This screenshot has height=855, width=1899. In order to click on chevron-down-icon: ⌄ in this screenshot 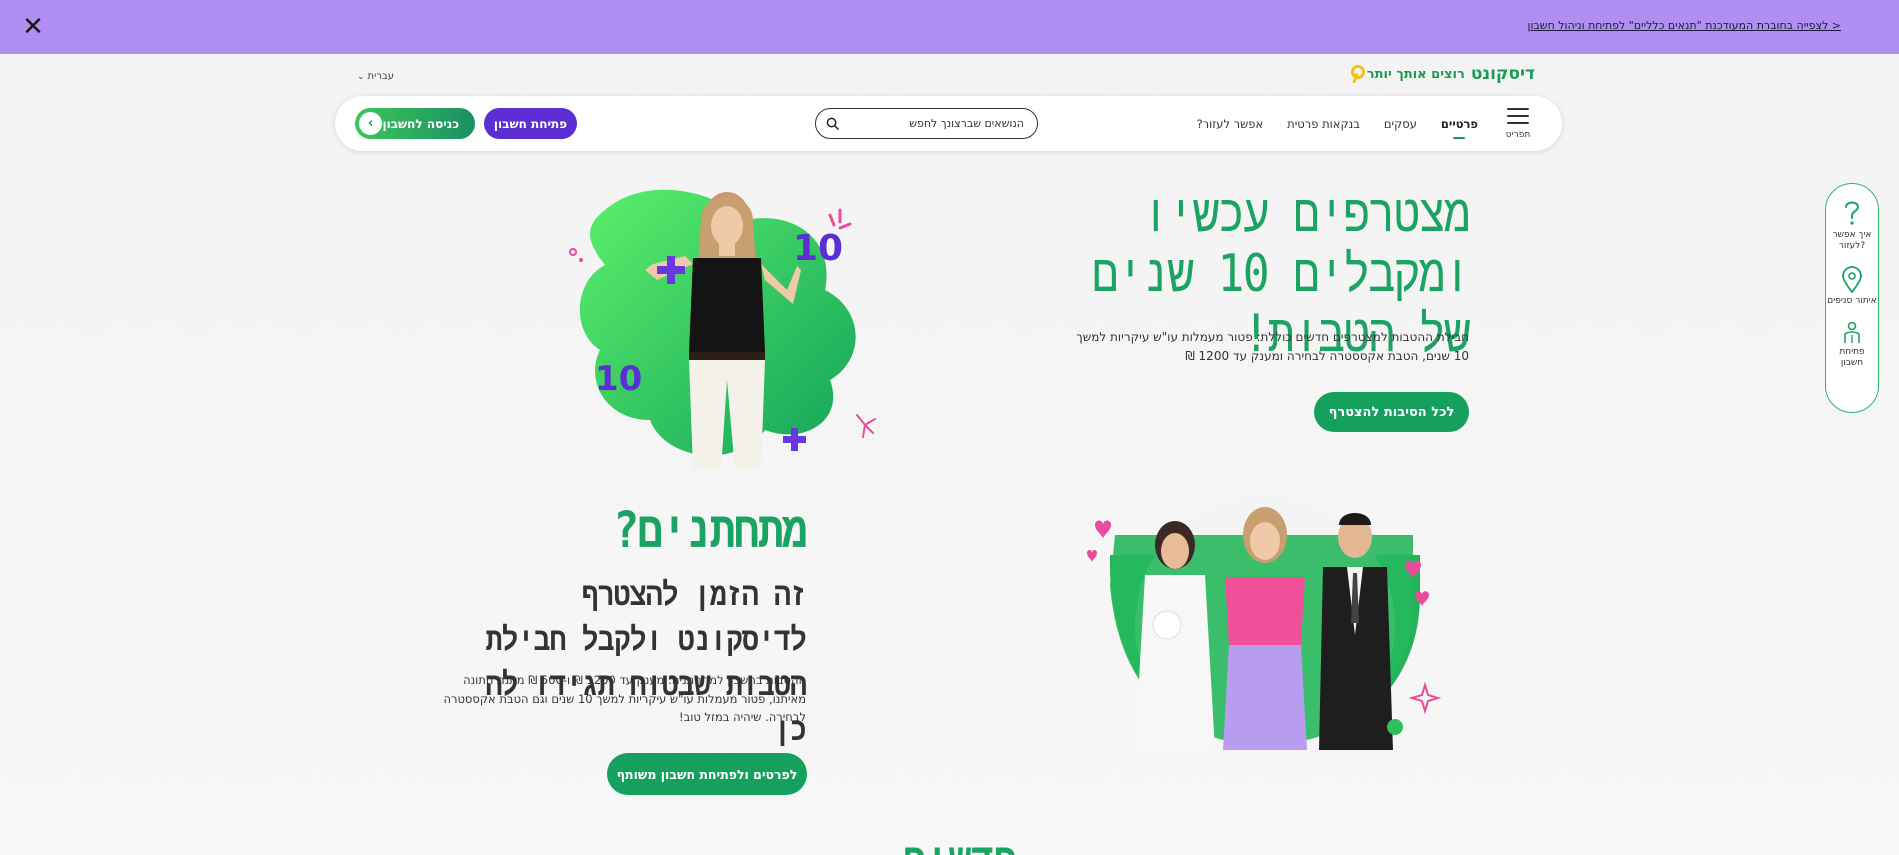, I will do `click(361, 76)`.